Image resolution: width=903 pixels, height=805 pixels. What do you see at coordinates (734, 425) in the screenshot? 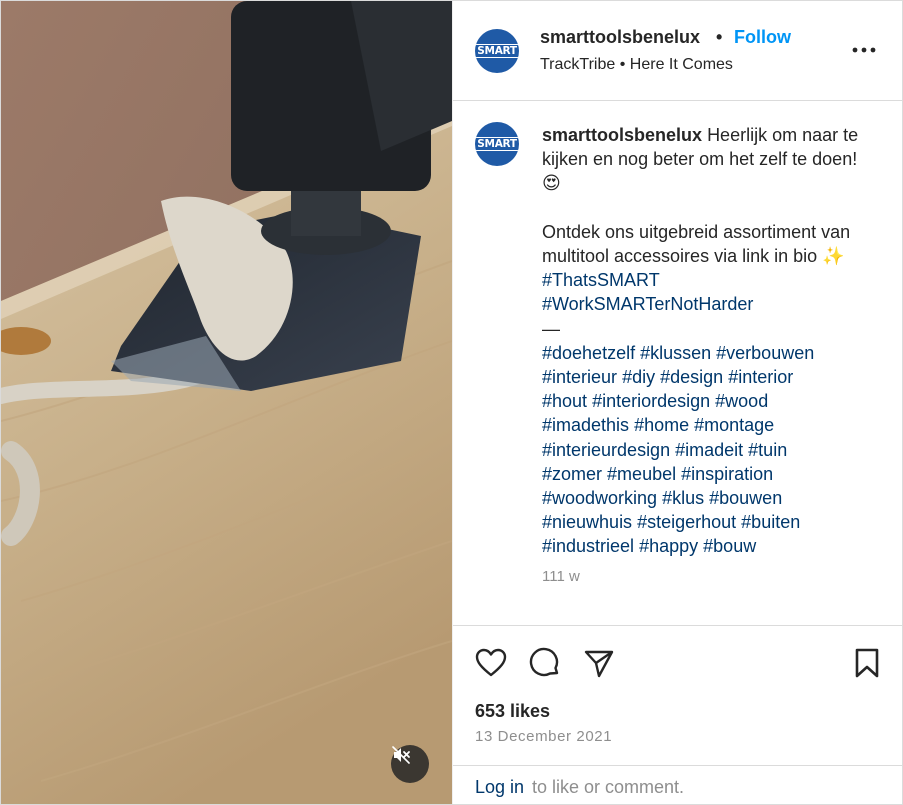
I see `hashtag-link: #montage` at bounding box center [734, 425].